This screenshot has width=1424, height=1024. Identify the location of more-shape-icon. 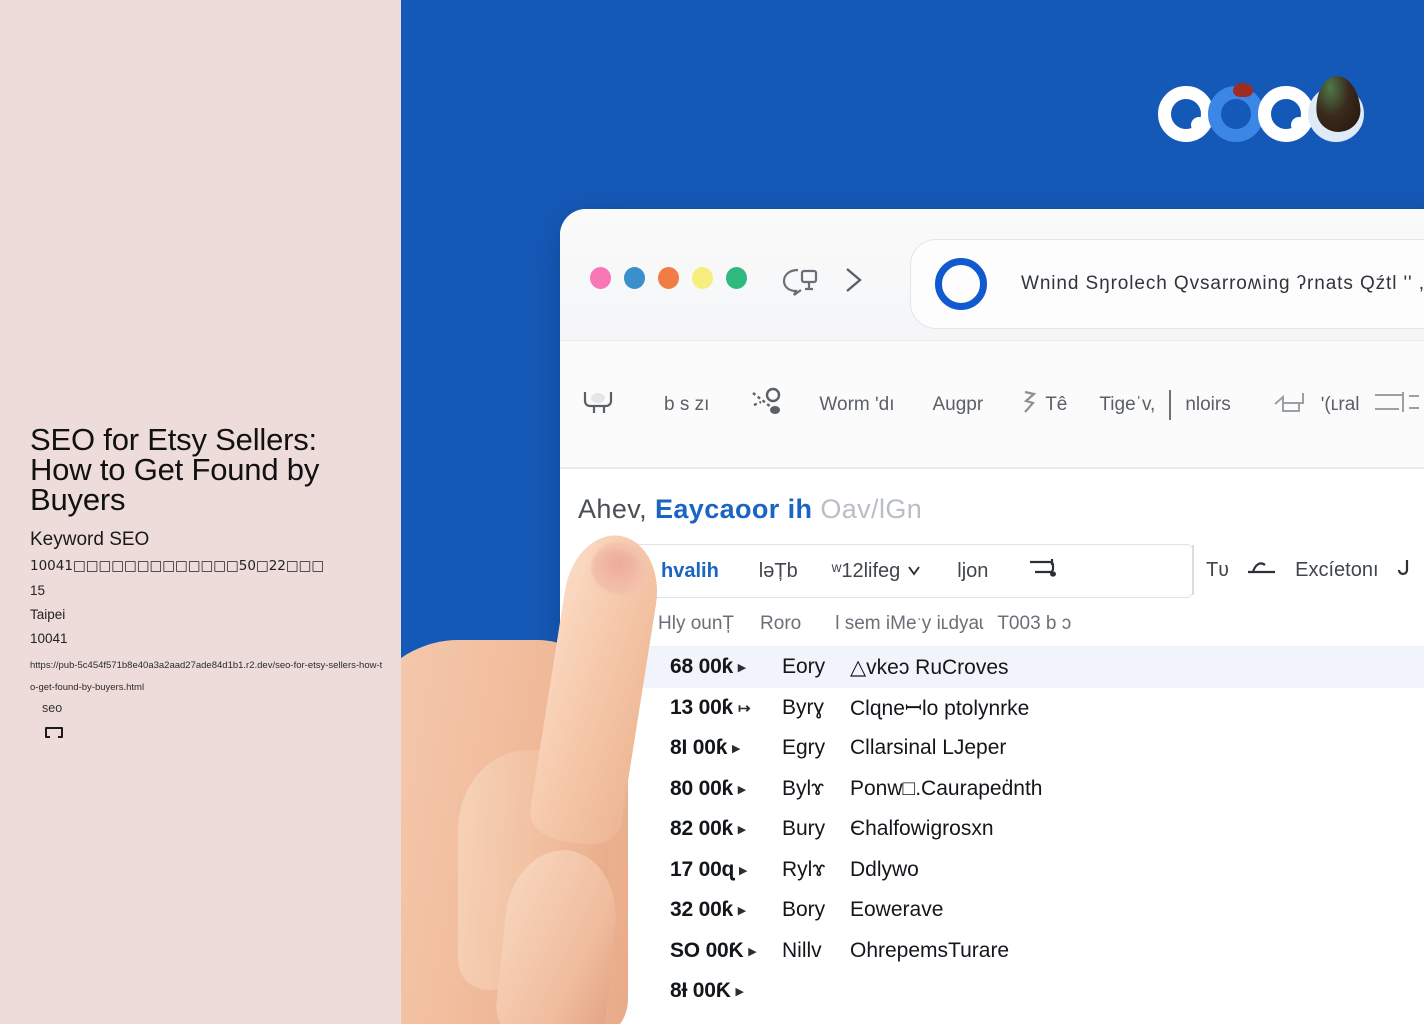
(1404, 570).